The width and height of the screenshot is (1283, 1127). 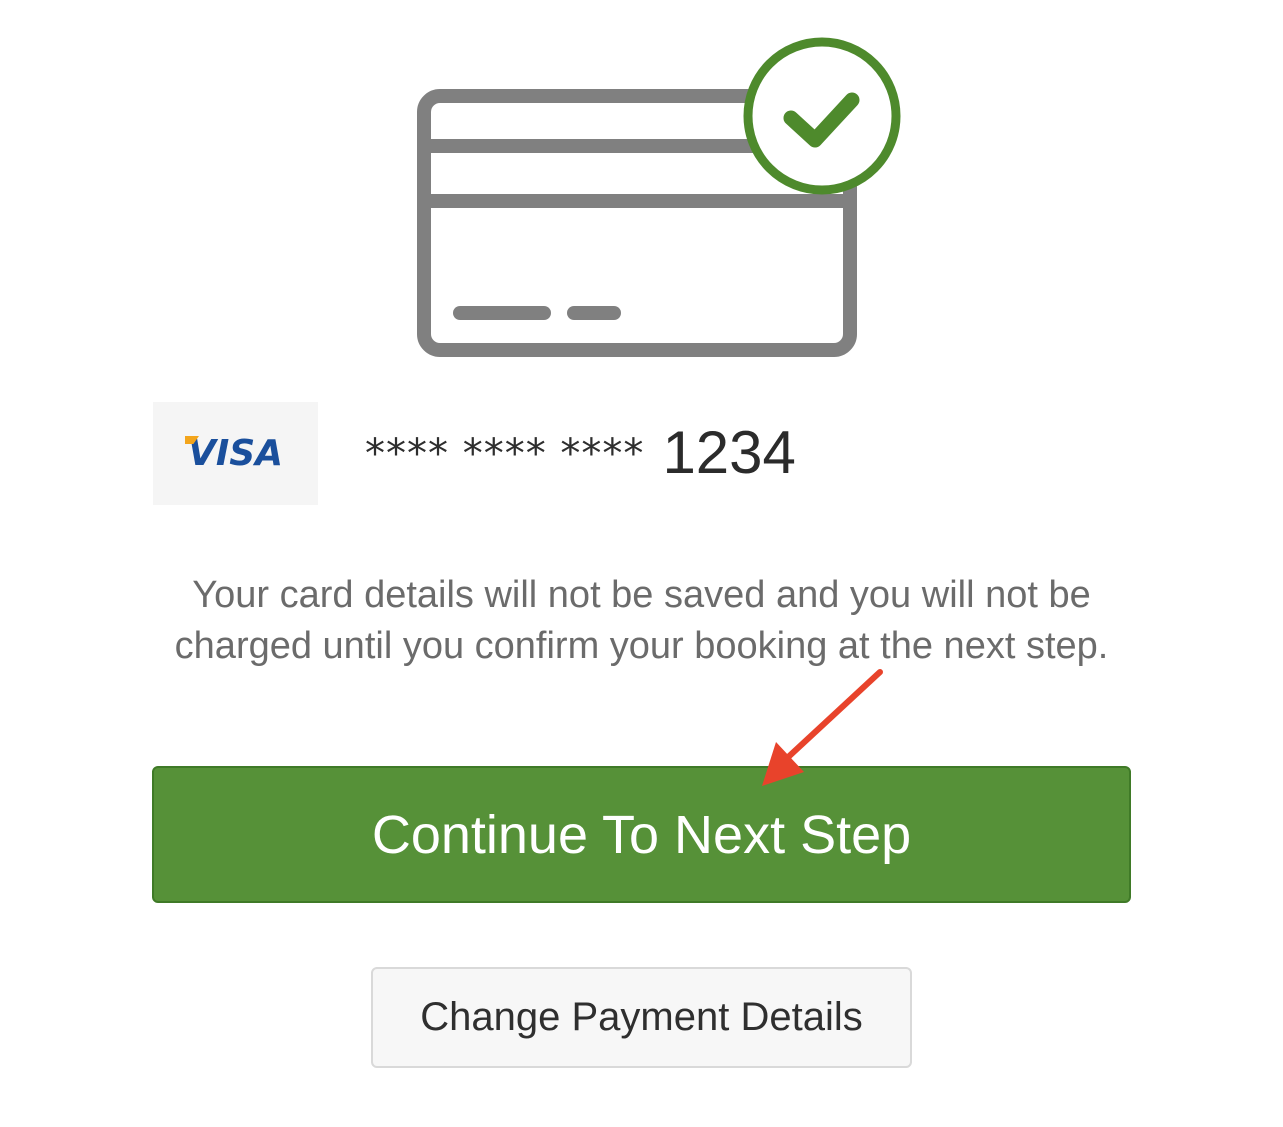 I want to click on credit-card-verified-icon, so click(x=660, y=201).